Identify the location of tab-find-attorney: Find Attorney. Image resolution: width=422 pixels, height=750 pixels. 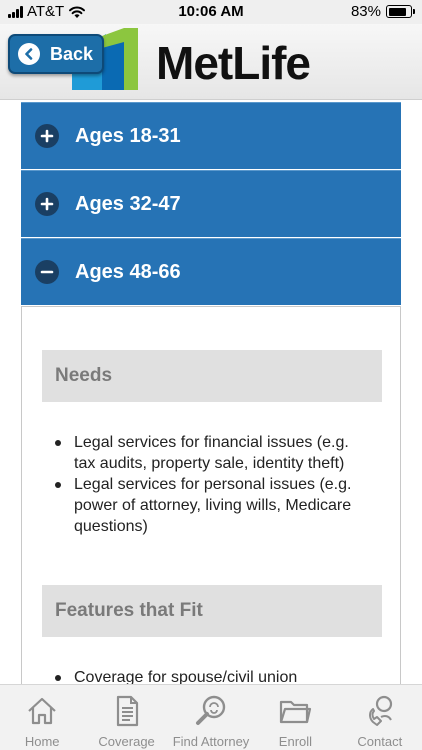
(211, 717).